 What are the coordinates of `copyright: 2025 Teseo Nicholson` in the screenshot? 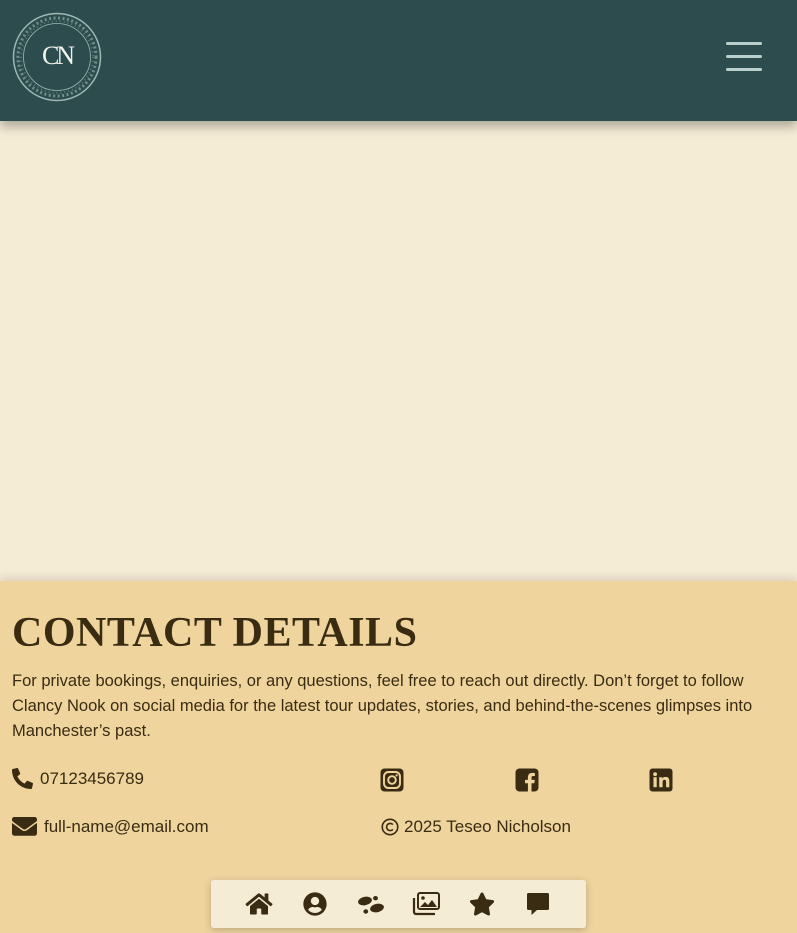 It's located at (476, 827).